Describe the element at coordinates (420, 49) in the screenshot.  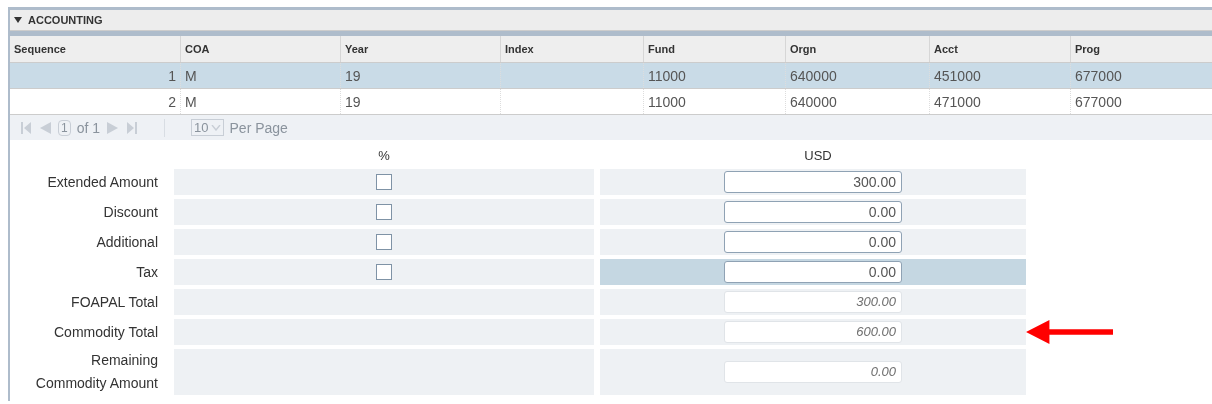
I see `column-header: Year` at that location.